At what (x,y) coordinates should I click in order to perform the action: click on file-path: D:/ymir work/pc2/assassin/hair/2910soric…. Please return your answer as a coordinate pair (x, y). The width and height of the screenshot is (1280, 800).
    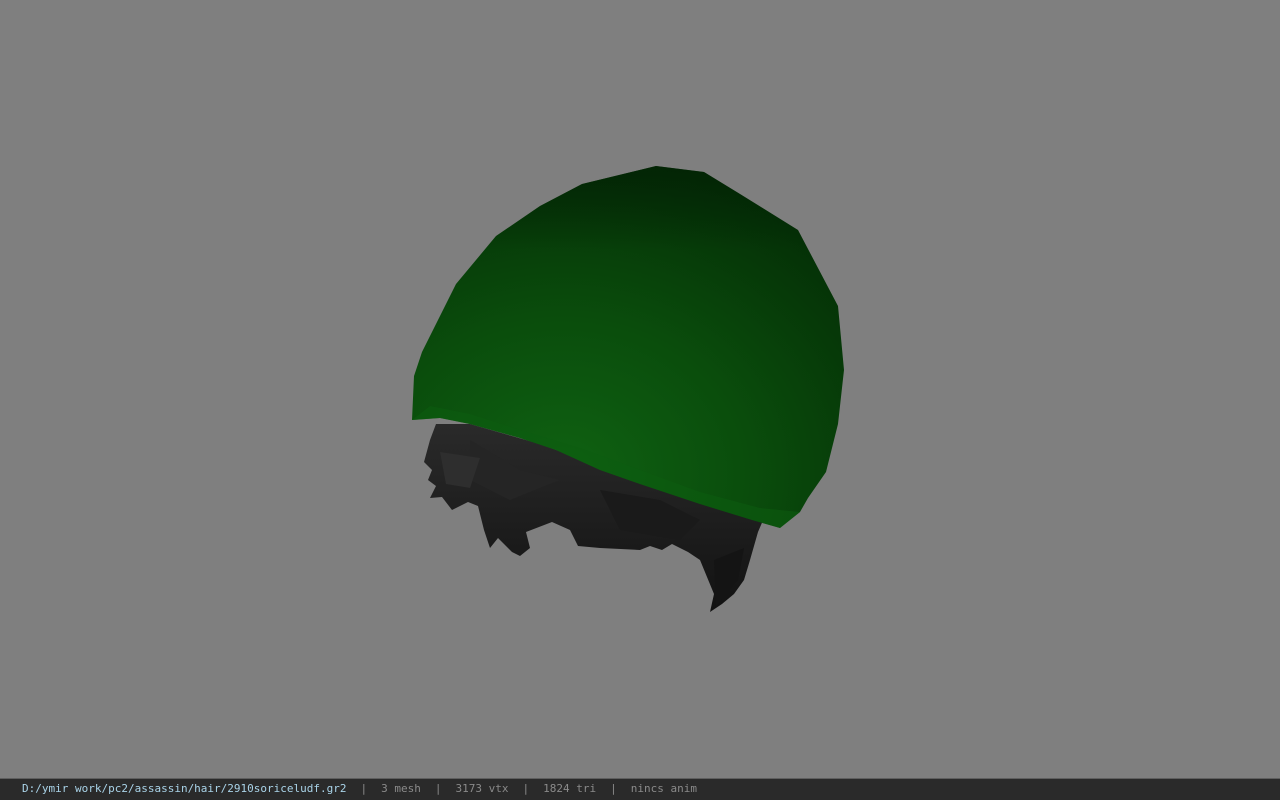
    Looking at the image, I should click on (184, 788).